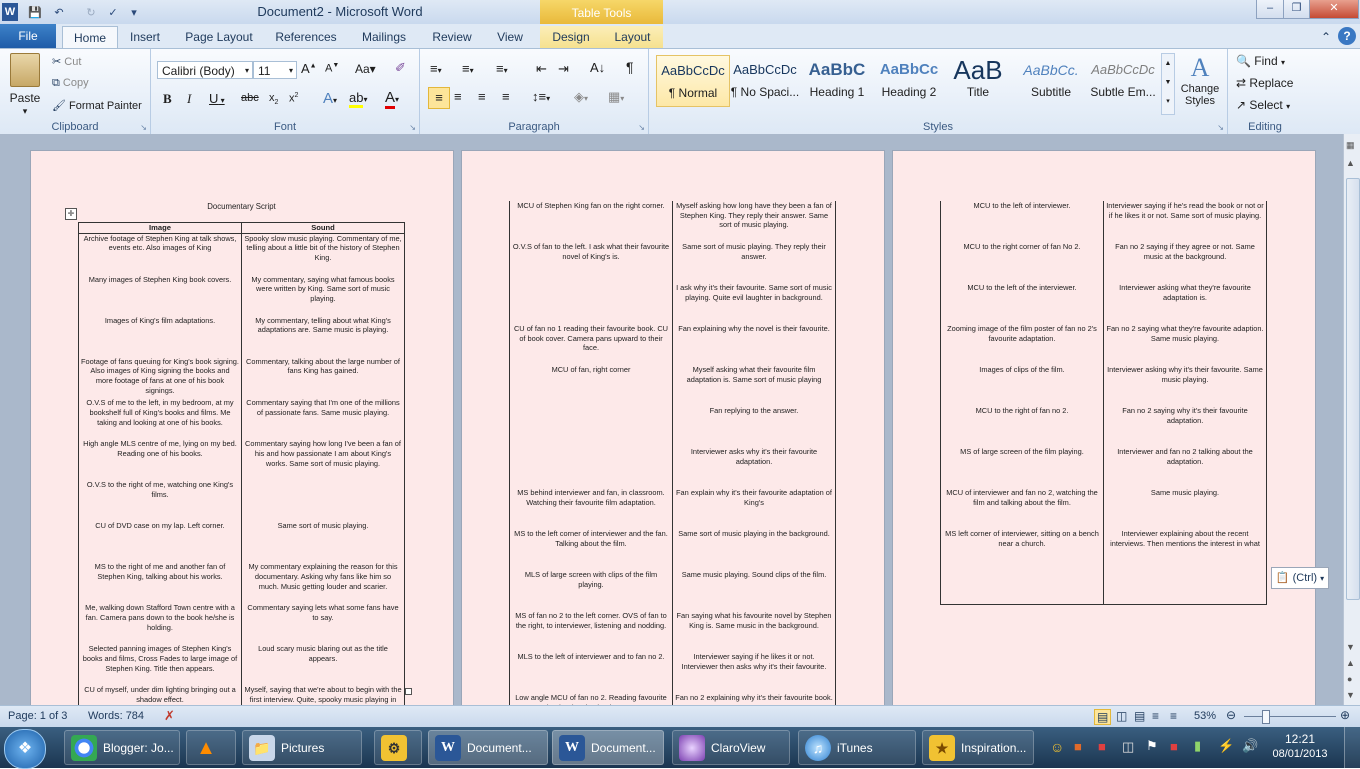 The image size is (1360, 769). Describe the element at coordinates (1350, 145) in the screenshot. I see `ruler-toggle-icon: ▦` at that location.